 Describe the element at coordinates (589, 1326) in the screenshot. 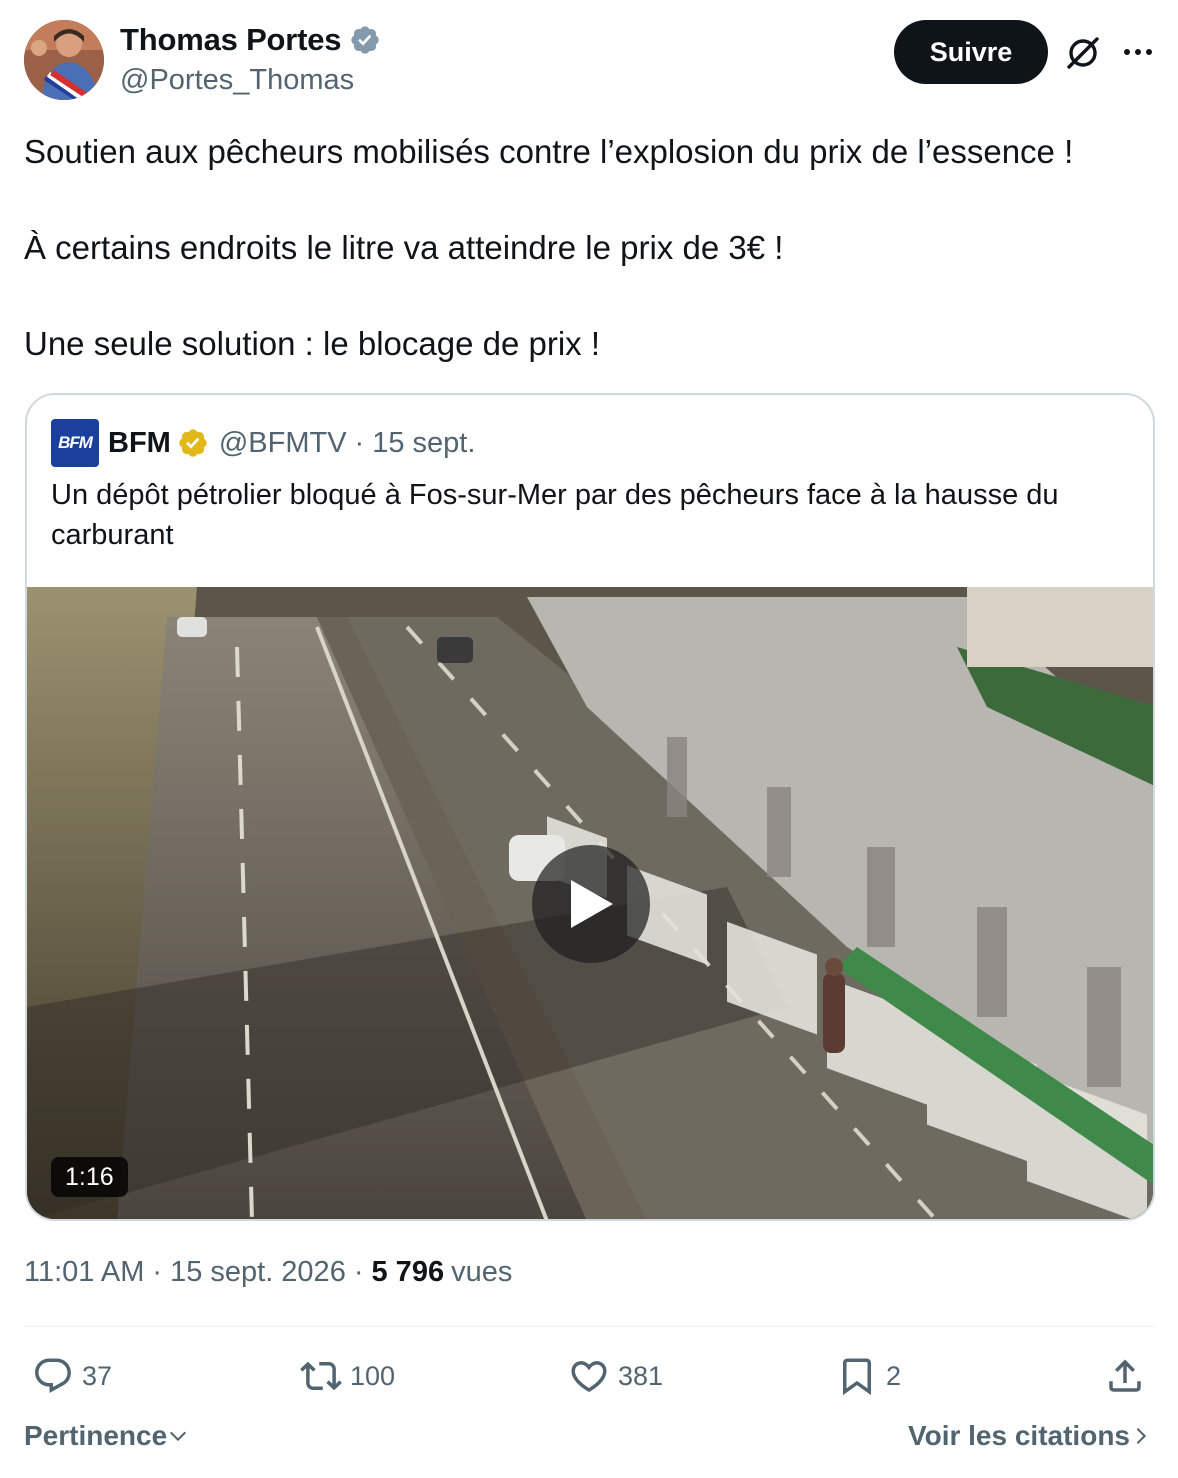

I see `divider` at that location.